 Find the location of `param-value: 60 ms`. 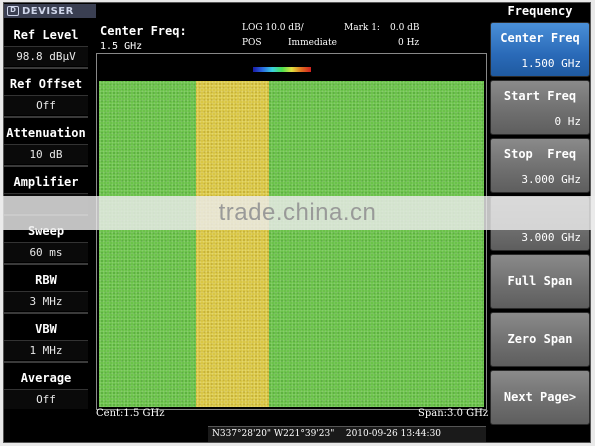

param-value: 60 ms is located at coordinates (46, 252).